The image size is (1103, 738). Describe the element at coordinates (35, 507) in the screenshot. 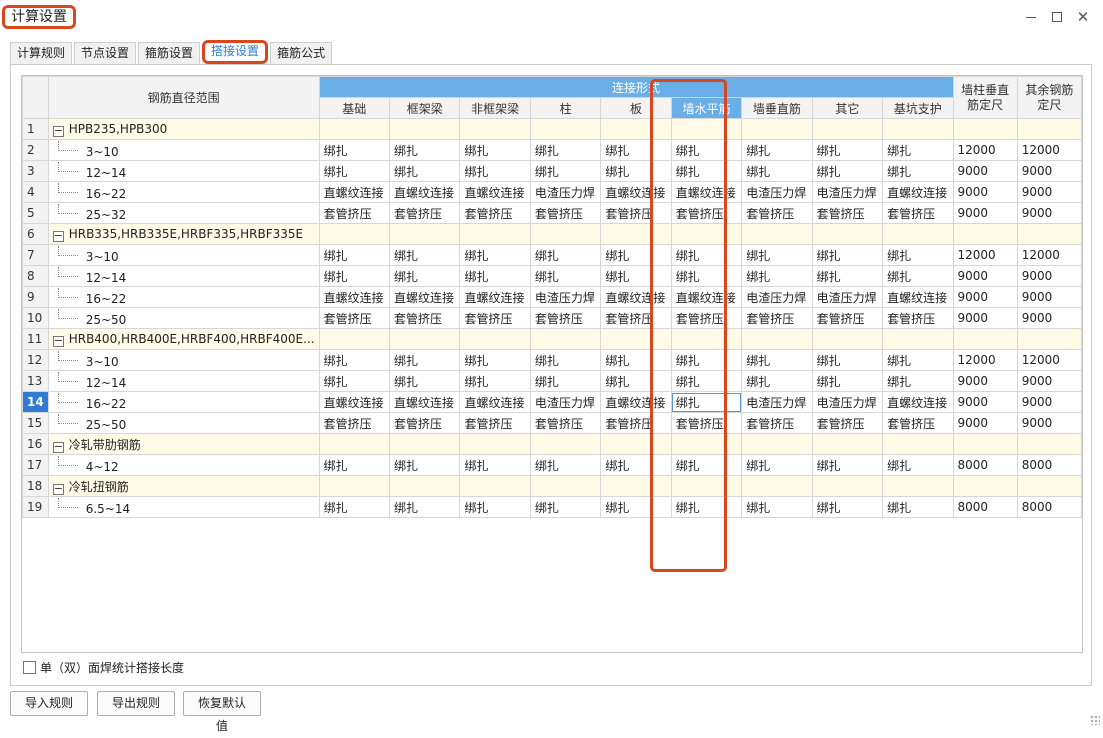

I see `row-number: 19` at that location.